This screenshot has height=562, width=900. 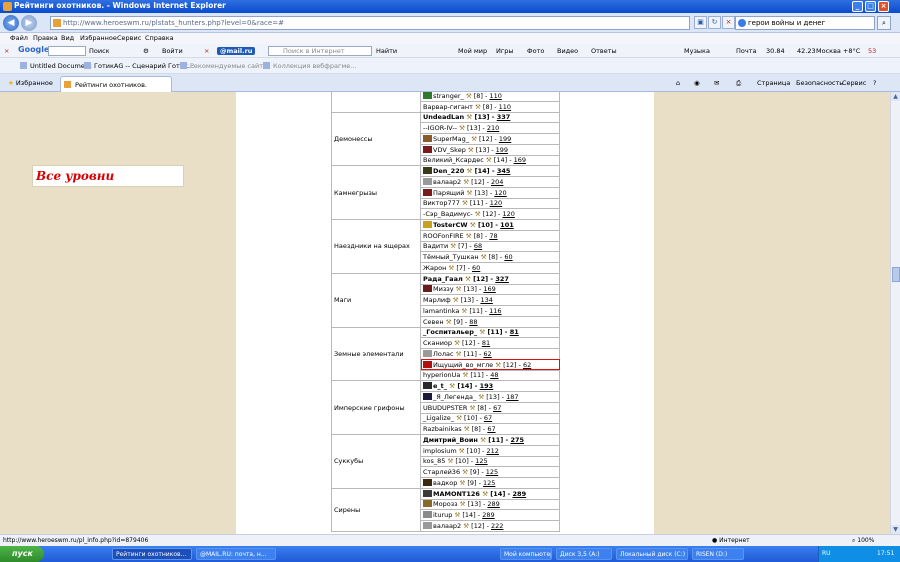 What do you see at coordinates (490, 214) in the screenshot?
I see `hunter-entry: -Сэр_Вадимус- ⚒ [12] - 120` at bounding box center [490, 214].